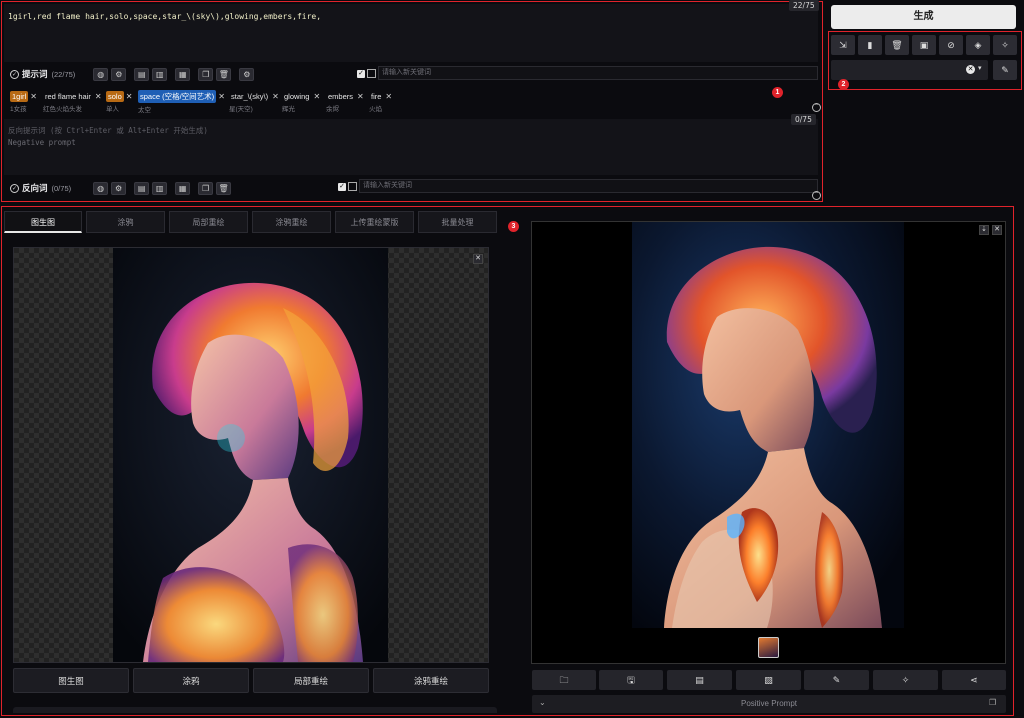  What do you see at coordinates (598, 73) in the screenshot?
I see `positive-keyword-input: 请输入新关键词` at bounding box center [598, 73].